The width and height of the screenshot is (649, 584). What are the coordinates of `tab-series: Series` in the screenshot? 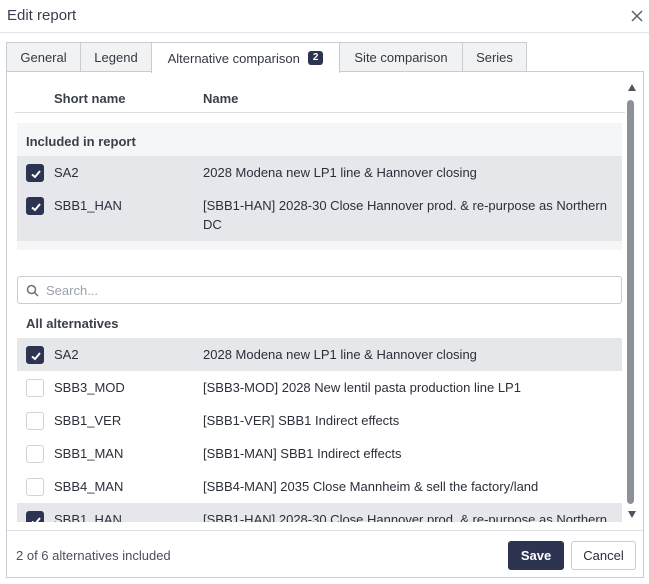 It's located at (494, 57).